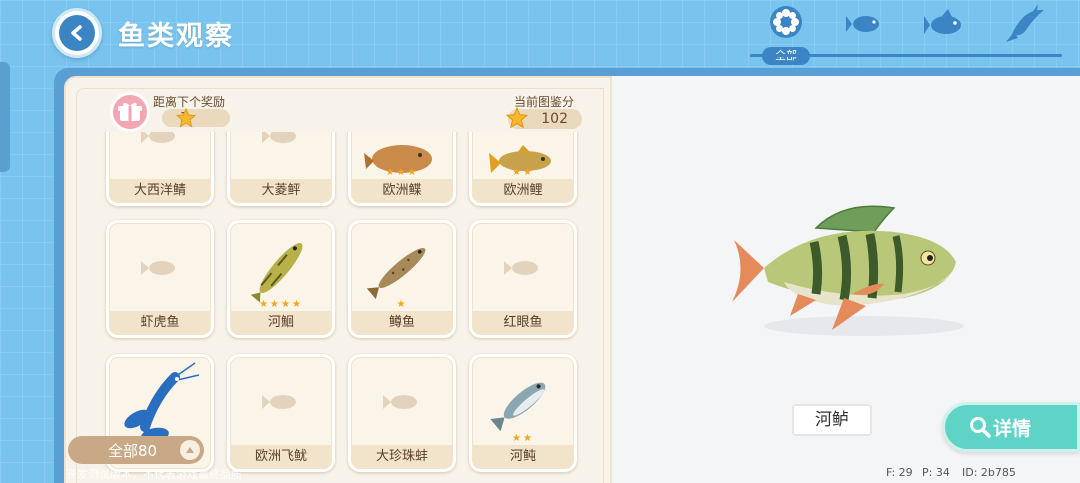 The image size is (1080, 483). I want to click on fish-card-name: 大西洋鲭, so click(160, 191).